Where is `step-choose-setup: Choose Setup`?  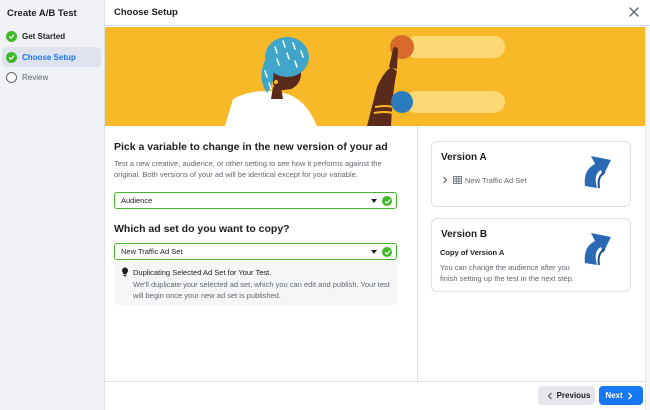
step-choose-setup: Choose Setup is located at coordinates (51, 57).